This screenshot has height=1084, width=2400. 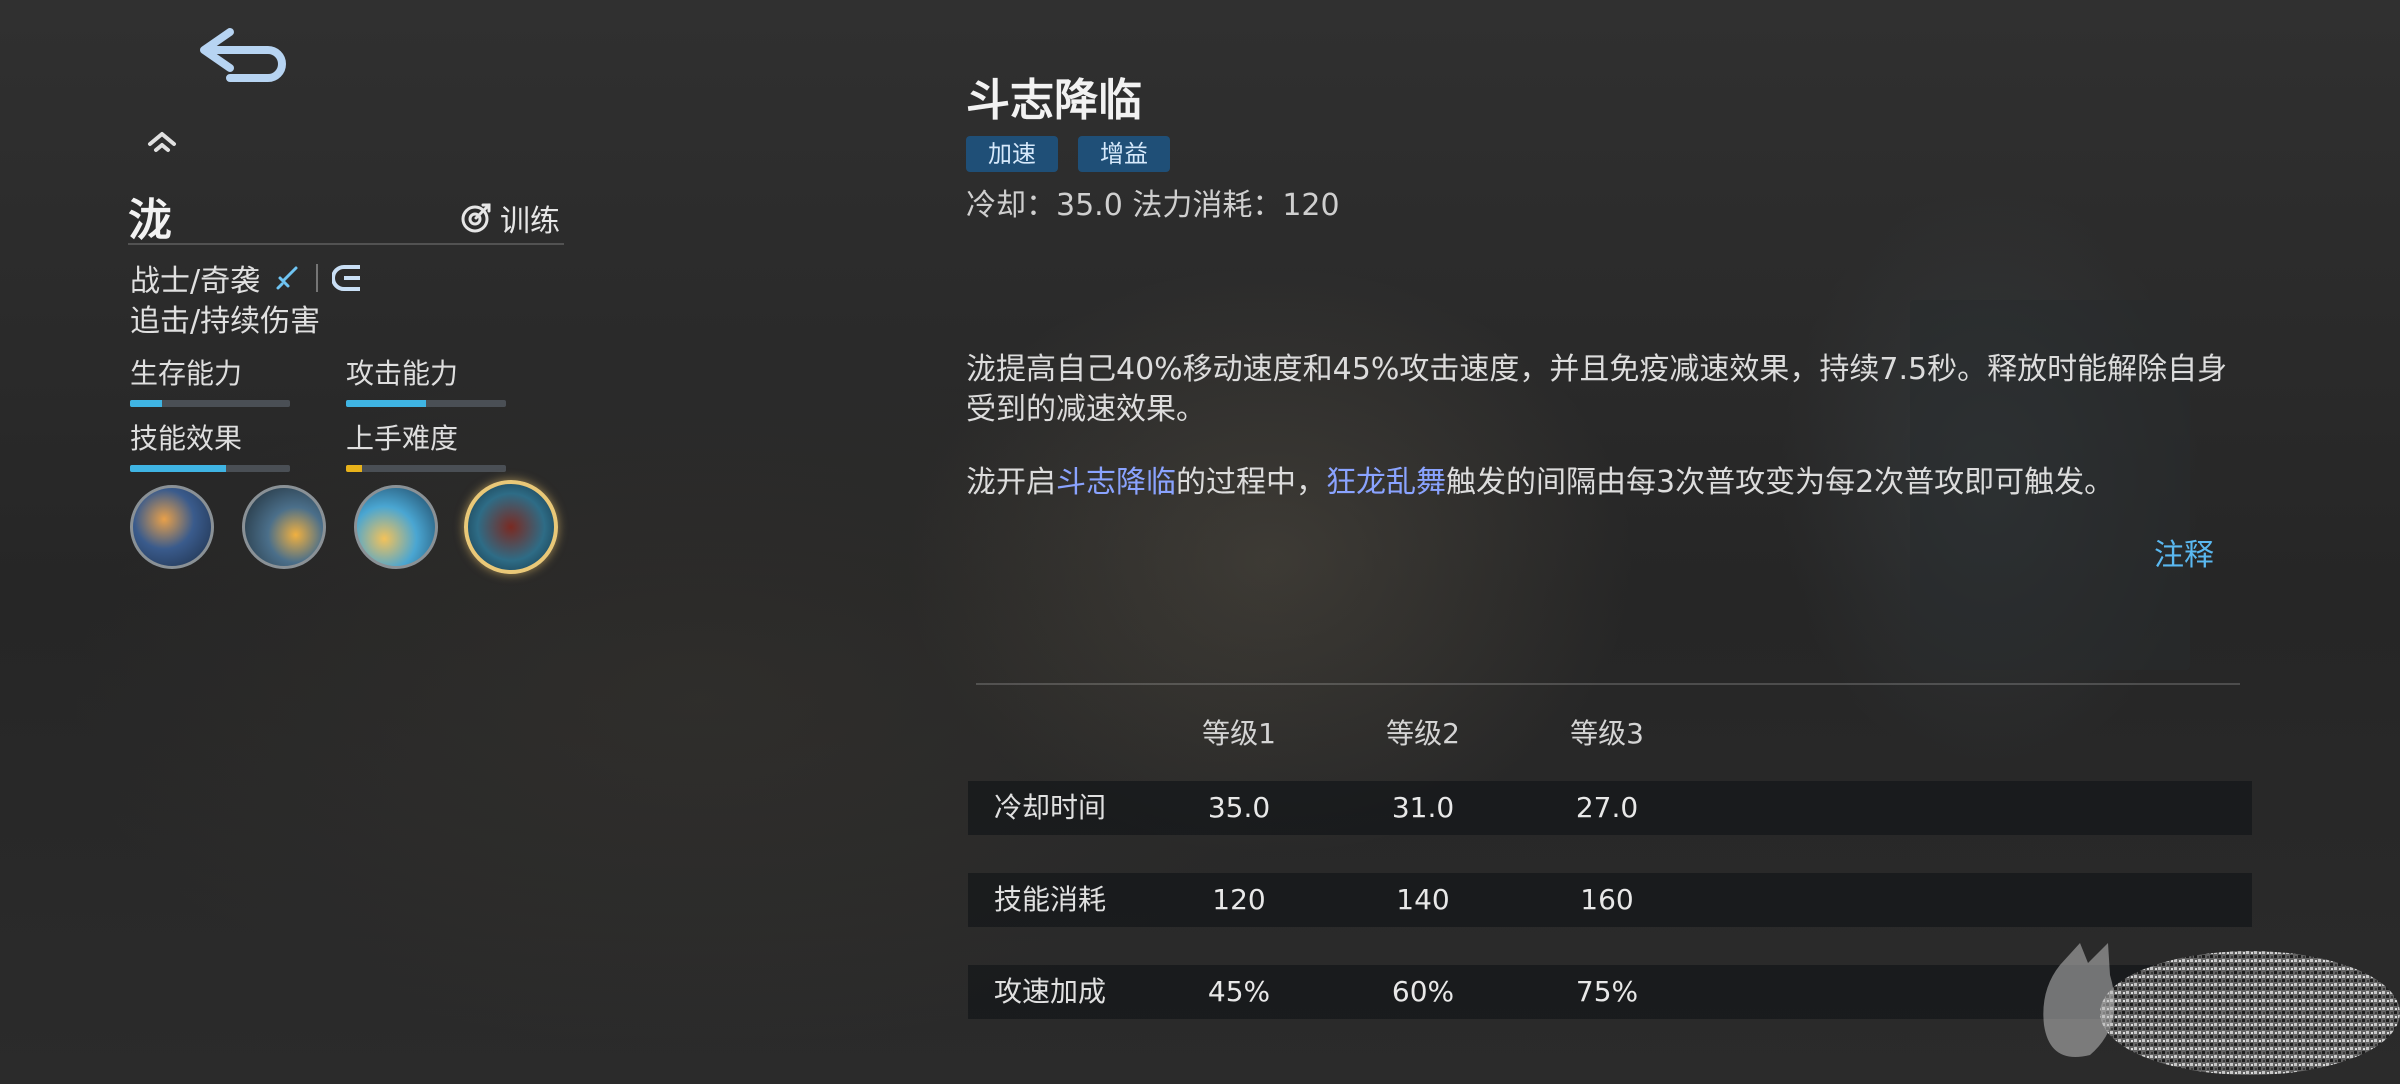 I want to click on table-row: 技能消耗 120 140 160, so click(x=1610, y=900).